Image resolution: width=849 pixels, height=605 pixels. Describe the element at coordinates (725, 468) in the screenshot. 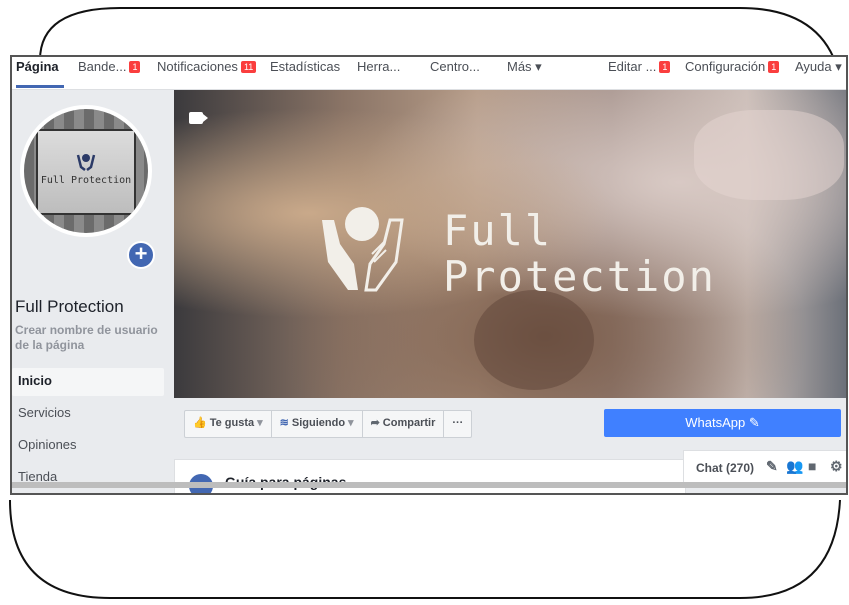

I see `chat-label: Chat (270)` at that location.